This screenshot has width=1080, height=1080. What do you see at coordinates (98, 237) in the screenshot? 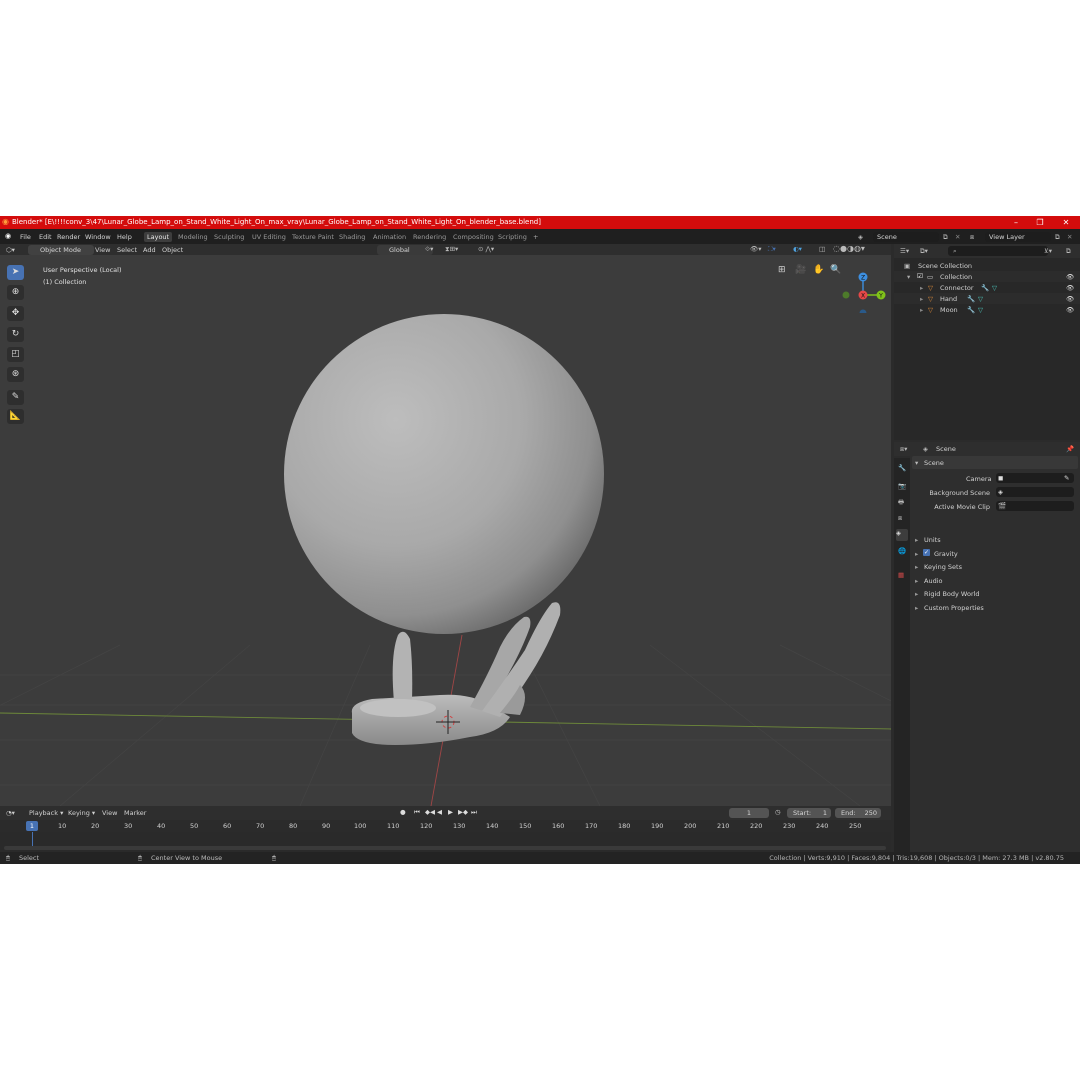
I see `menu-window: Window` at bounding box center [98, 237].